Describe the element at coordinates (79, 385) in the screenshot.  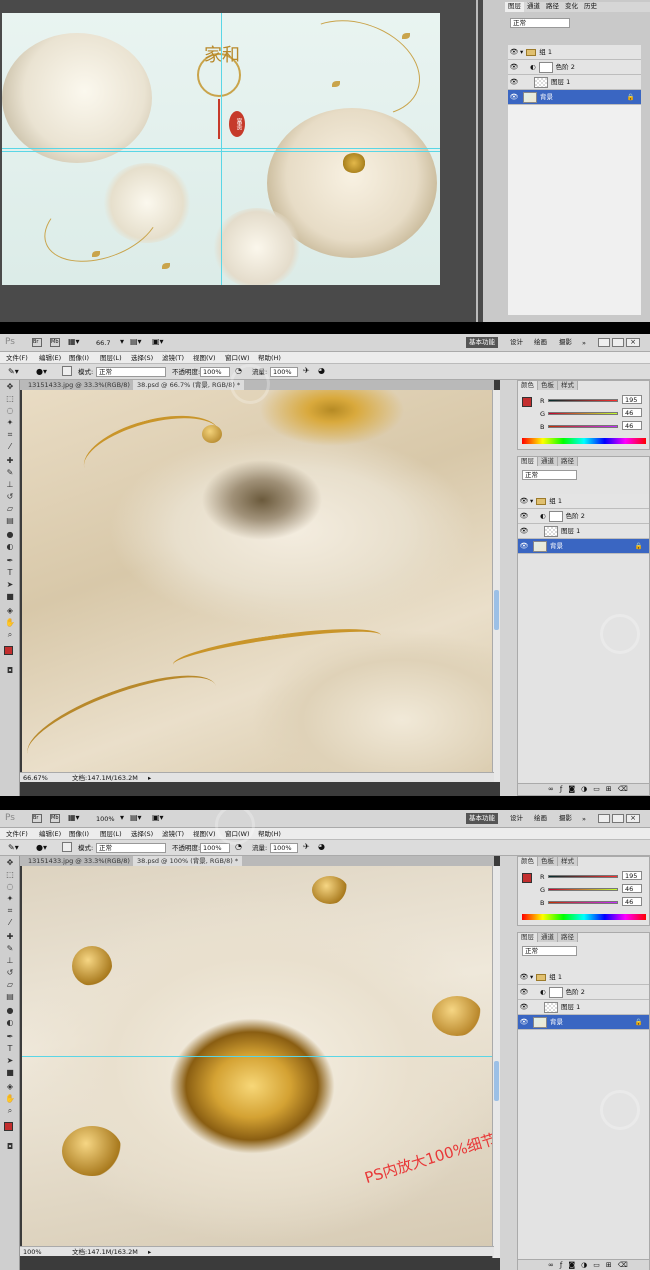
I see `doc-tab-jpg: 13151433.jpg @ 33.3%(RGB/8)` at that location.